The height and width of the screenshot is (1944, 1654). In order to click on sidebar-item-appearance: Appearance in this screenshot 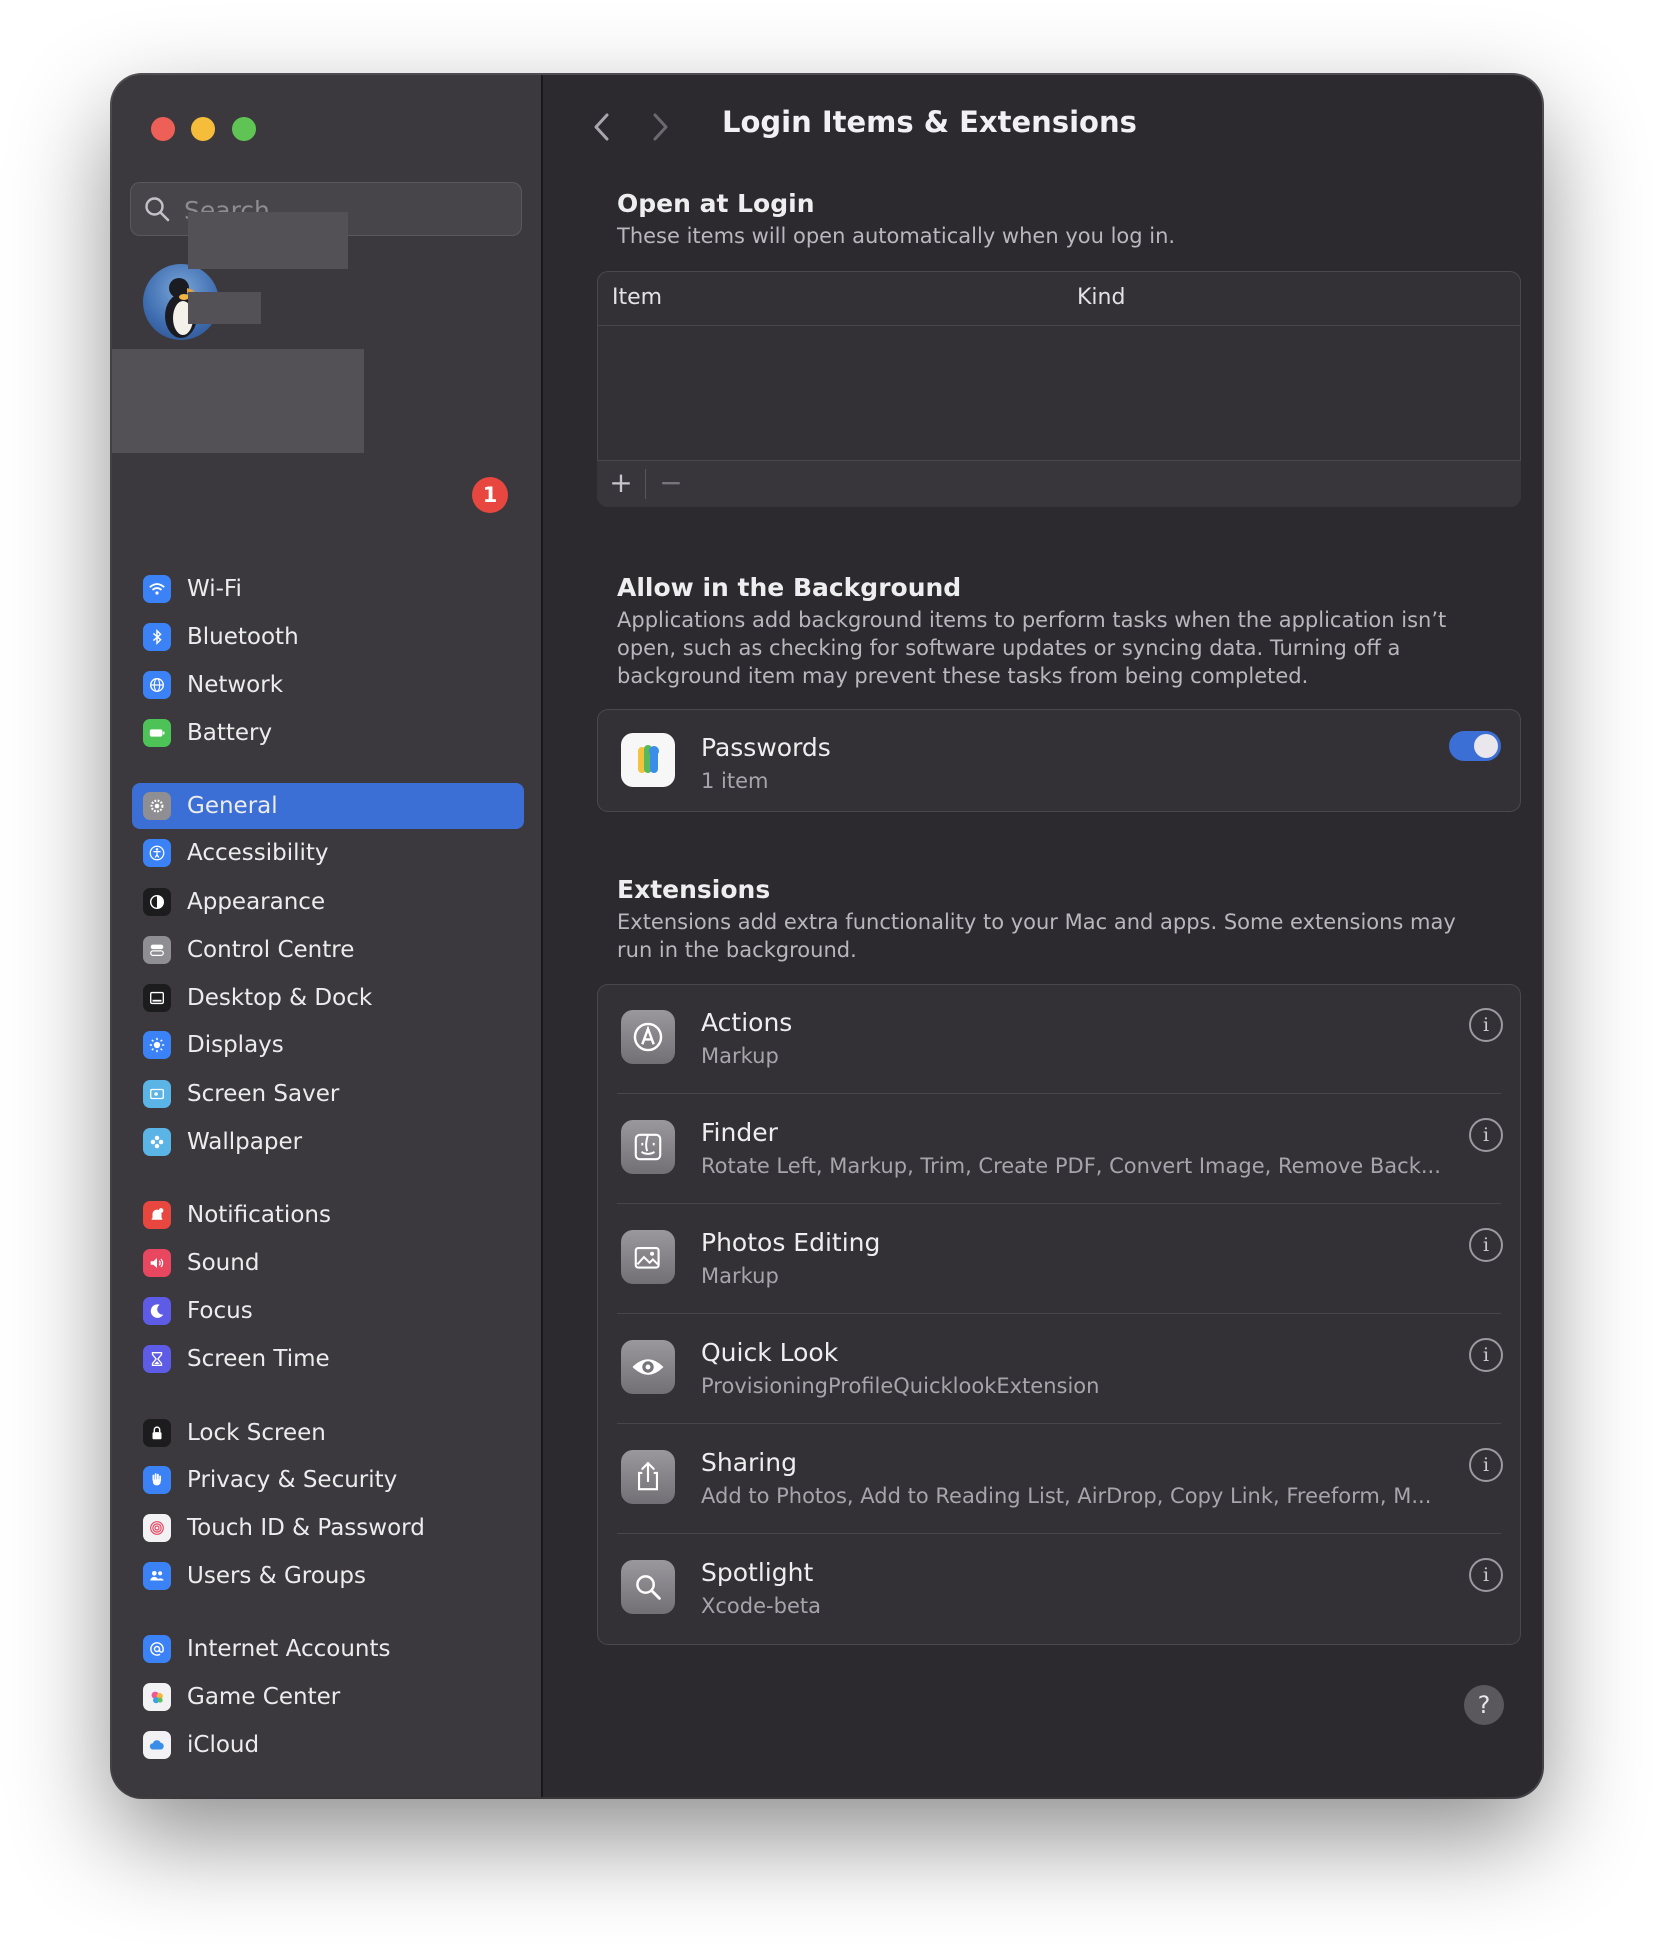, I will do `click(328, 902)`.